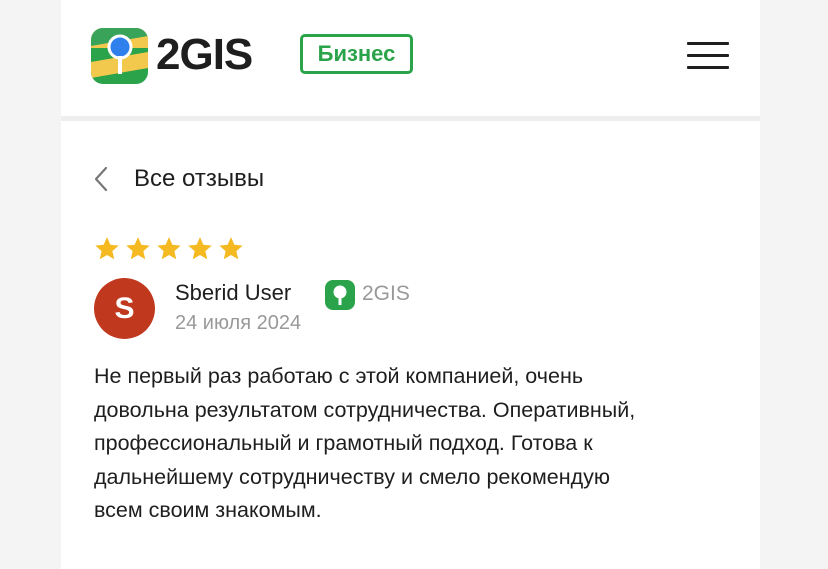 Image resolution: width=828 pixels, height=569 pixels. What do you see at coordinates (208, 510) in the screenshot?
I see `review-text-line: всем своим знакомым.` at bounding box center [208, 510].